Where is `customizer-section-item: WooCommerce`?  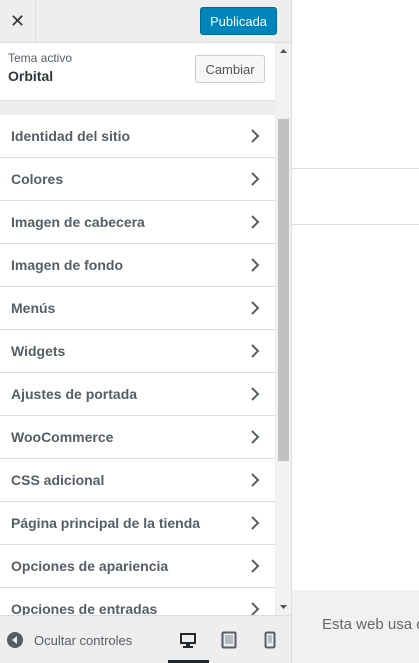
customizer-section-item: WooCommerce is located at coordinates (137, 437).